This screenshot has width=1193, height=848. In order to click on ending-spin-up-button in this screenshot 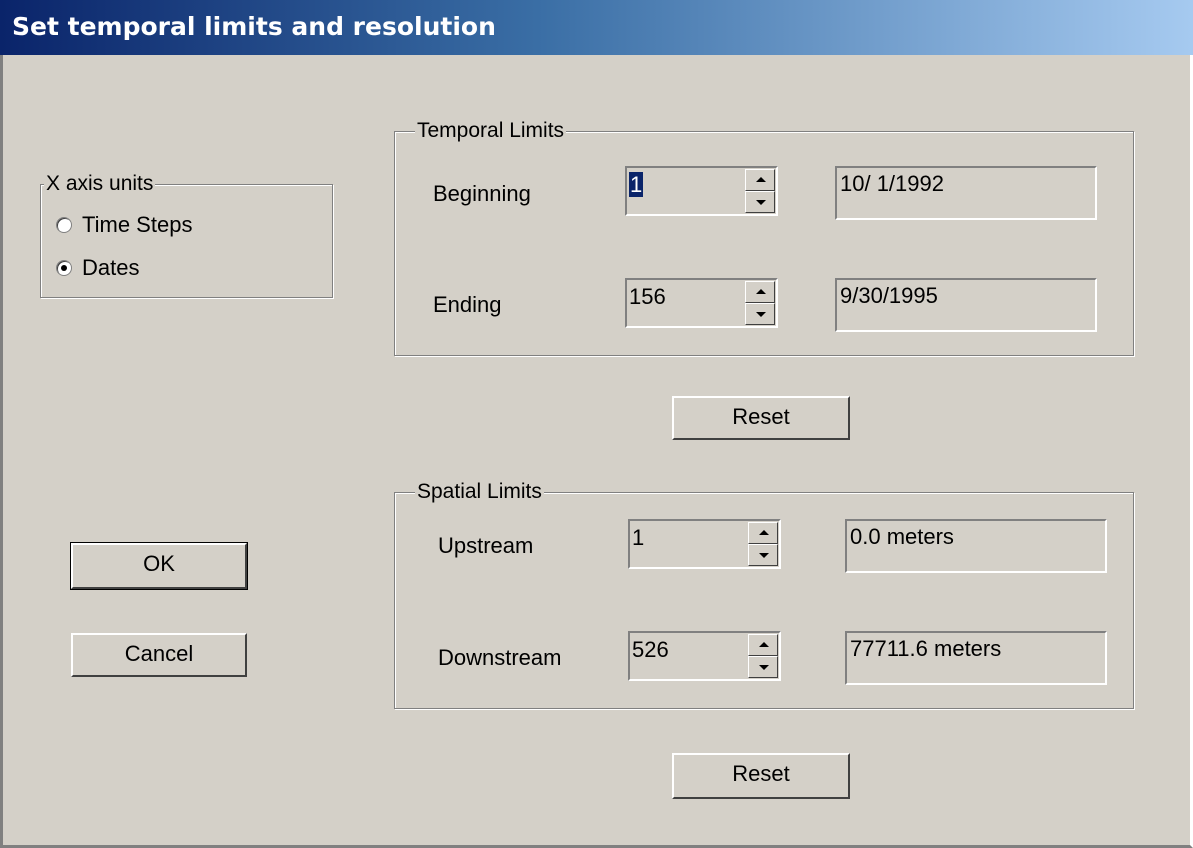, I will do `click(760, 292)`.